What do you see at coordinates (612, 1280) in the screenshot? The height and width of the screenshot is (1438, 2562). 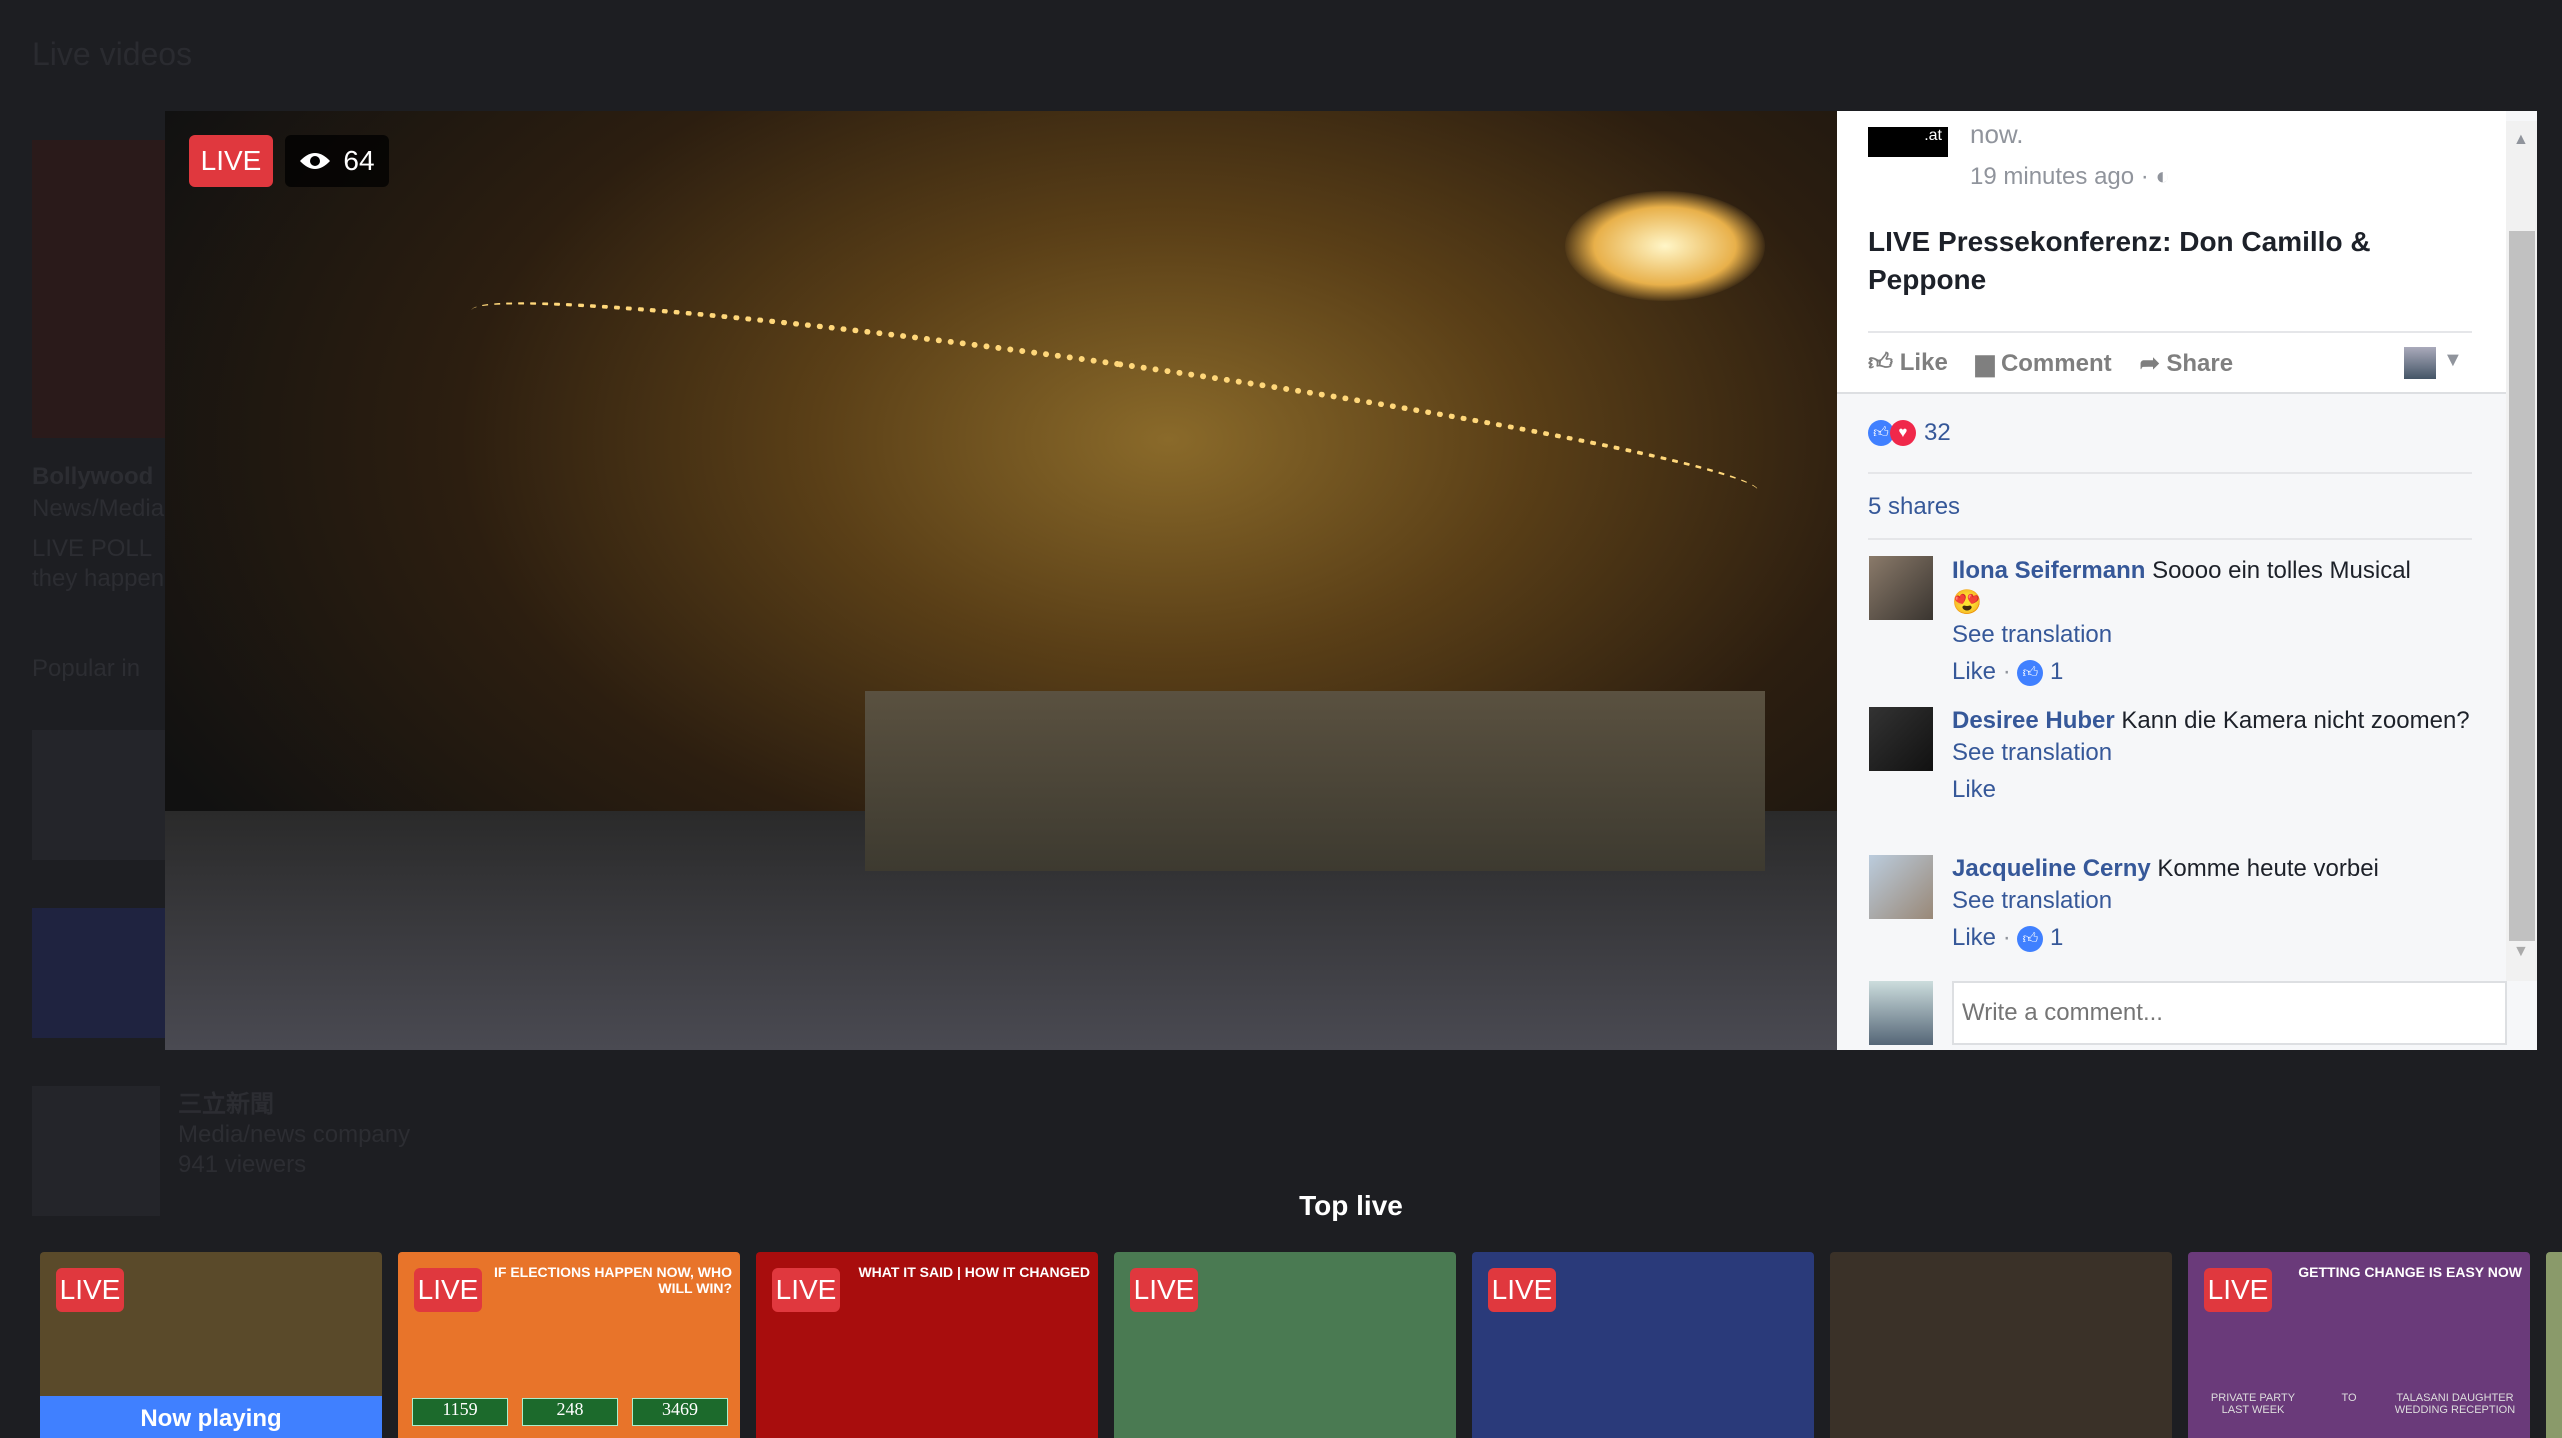 I see `card-headline: IF ELECTIONS HAPPEN NOW, WHO WILL WIN?` at bounding box center [612, 1280].